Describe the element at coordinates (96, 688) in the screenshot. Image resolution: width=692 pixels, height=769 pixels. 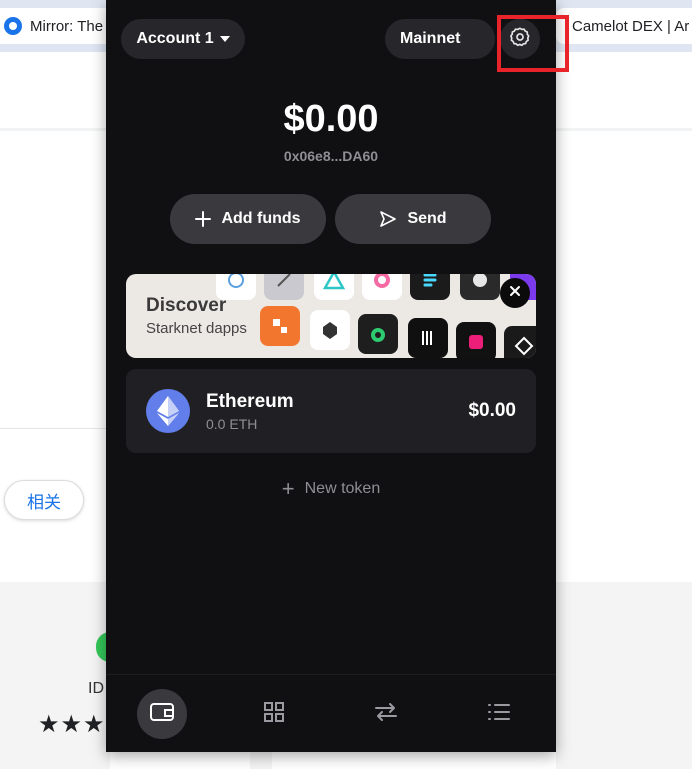
I see `card-text: ID` at that location.